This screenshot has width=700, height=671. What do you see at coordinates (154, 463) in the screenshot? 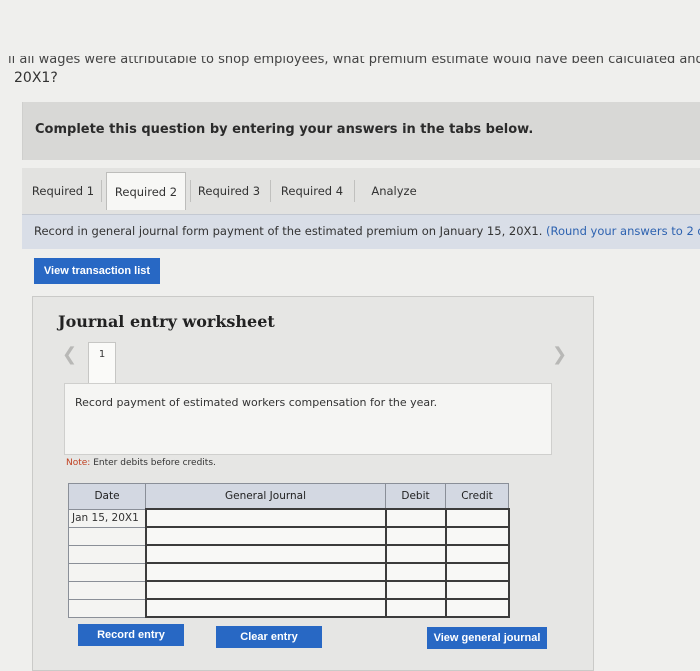
I see `note-body: Enter debits before credits.` at bounding box center [154, 463].